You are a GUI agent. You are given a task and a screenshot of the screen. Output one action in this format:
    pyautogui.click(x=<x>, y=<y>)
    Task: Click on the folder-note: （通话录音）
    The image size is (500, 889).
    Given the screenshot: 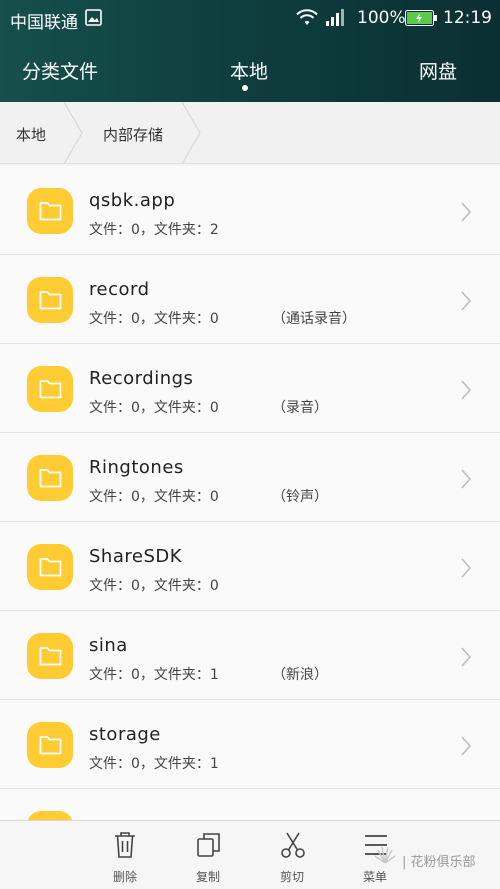 What is the action you would take?
    pyautogui.click(x=314, y=319)
    